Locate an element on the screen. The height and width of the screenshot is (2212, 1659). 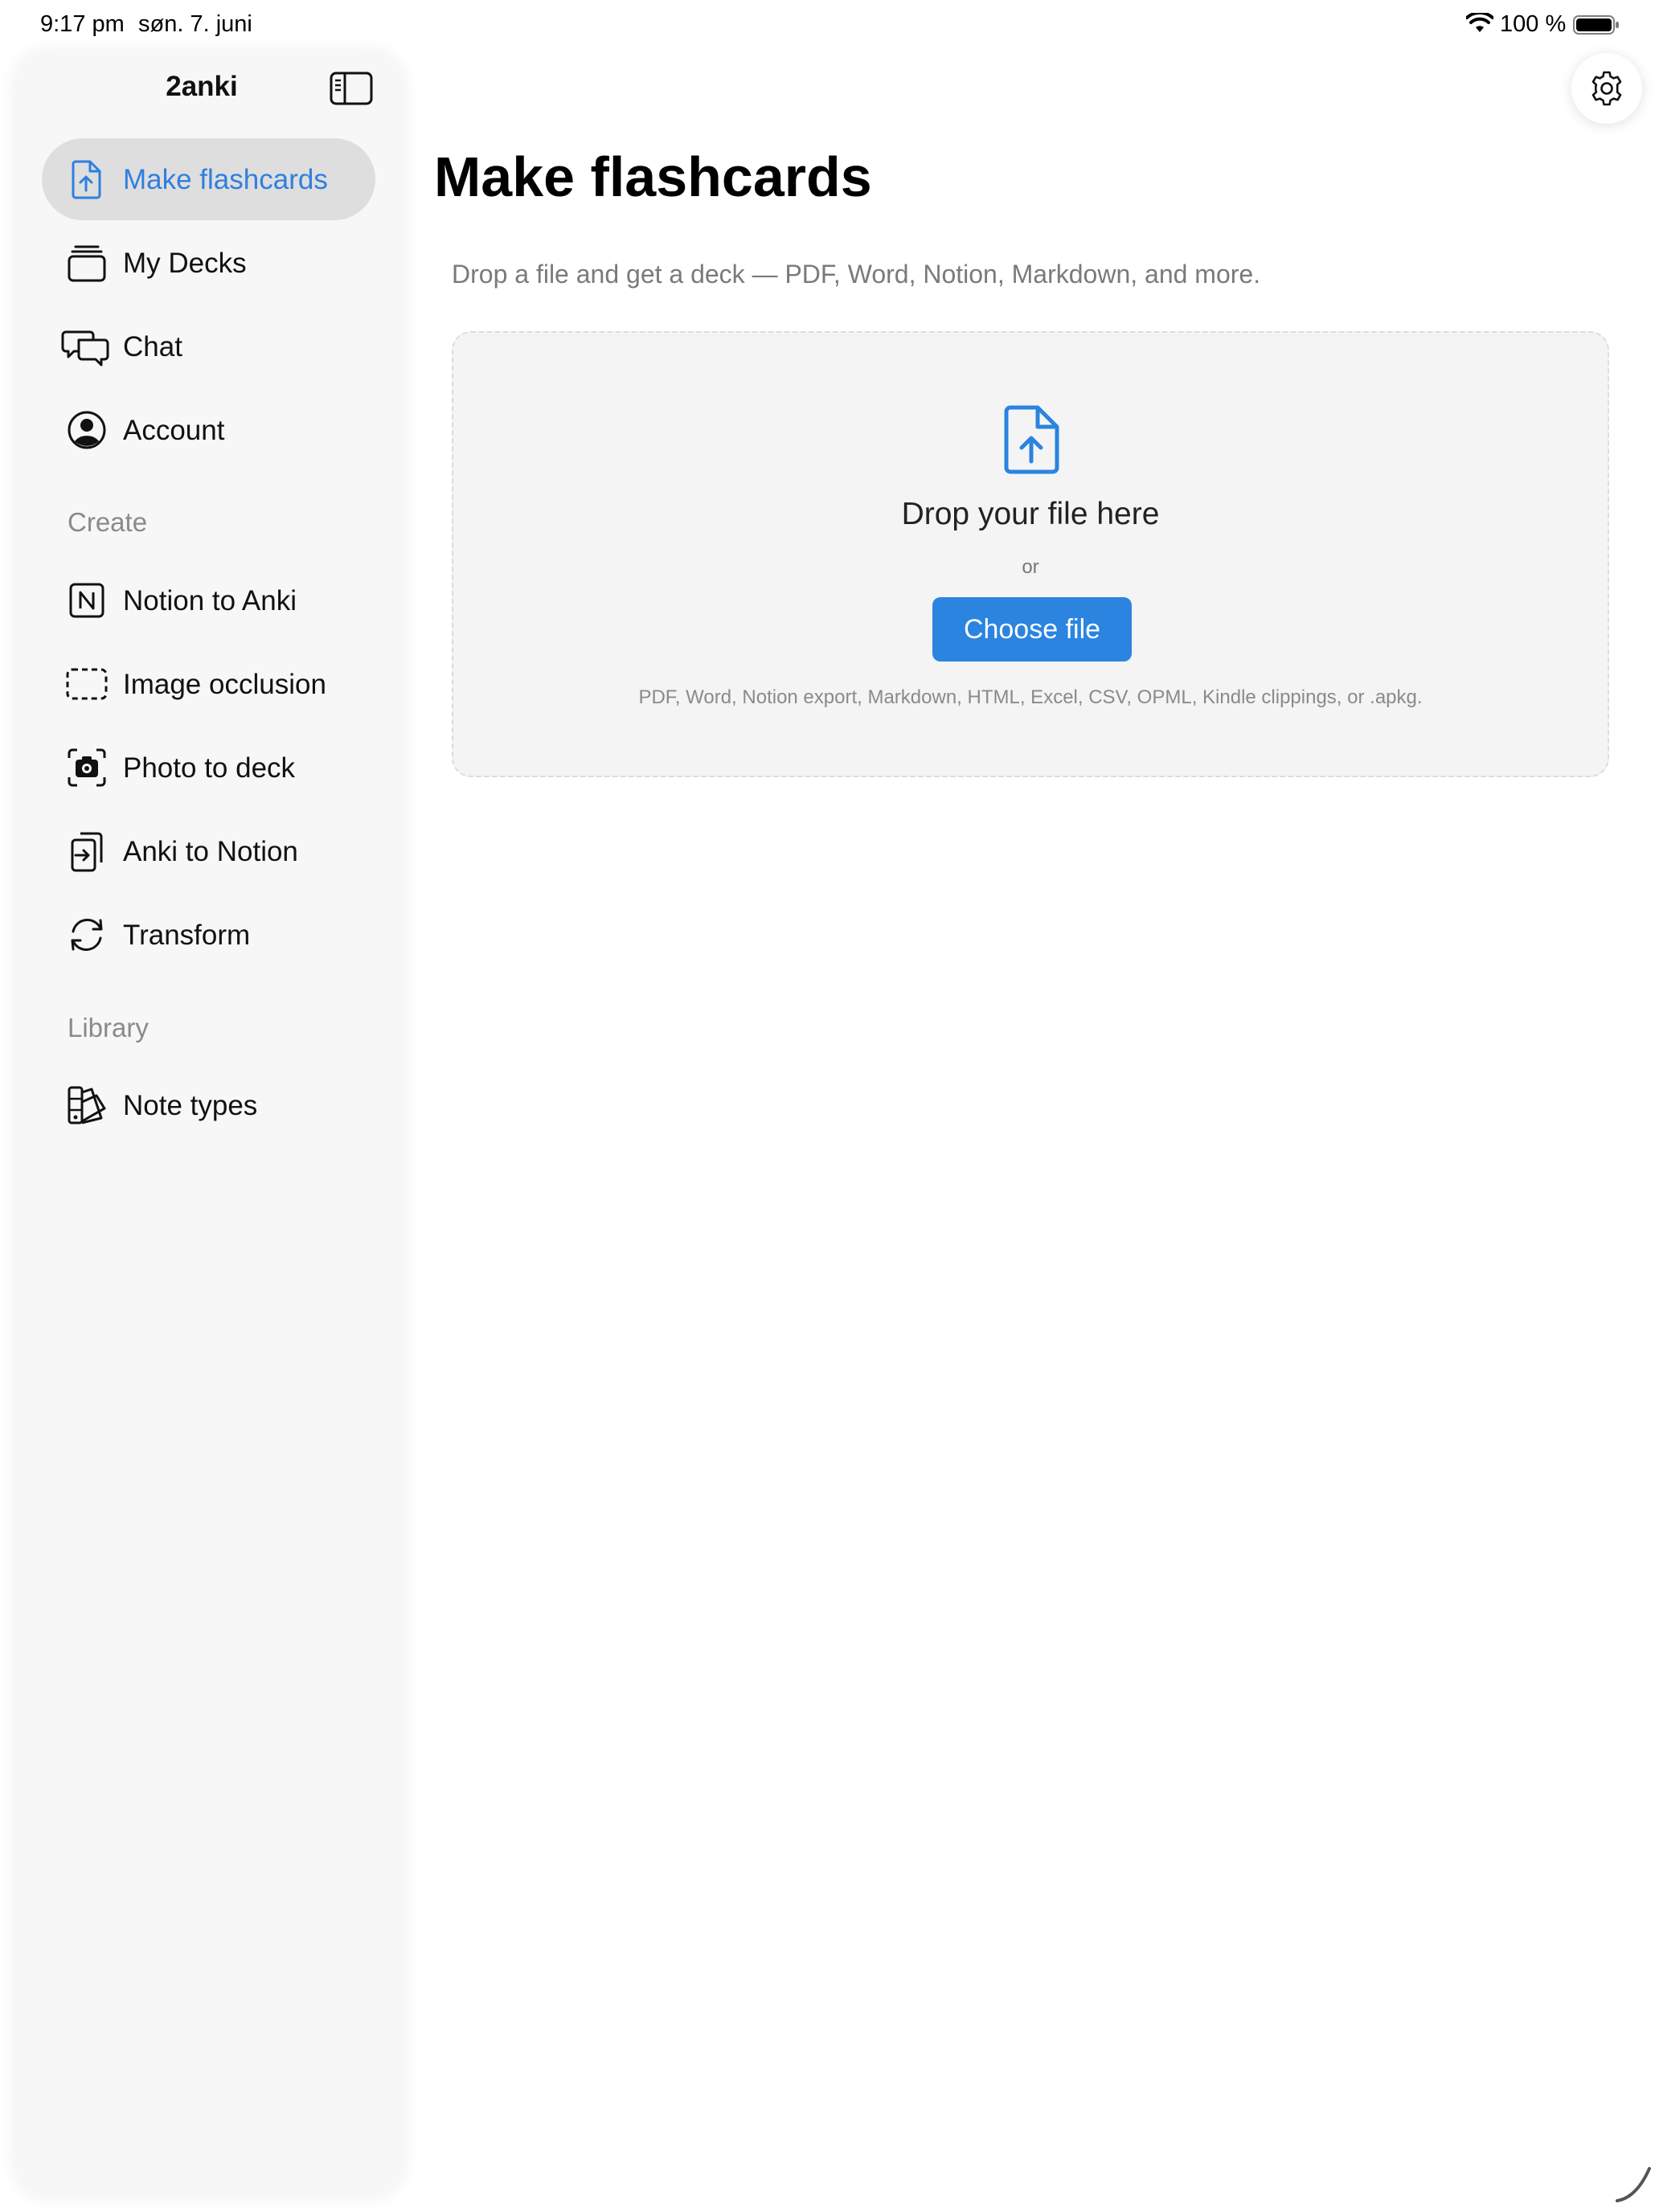
sidebar-item-label: Anki to Notion is located at coordinates (211, 851).